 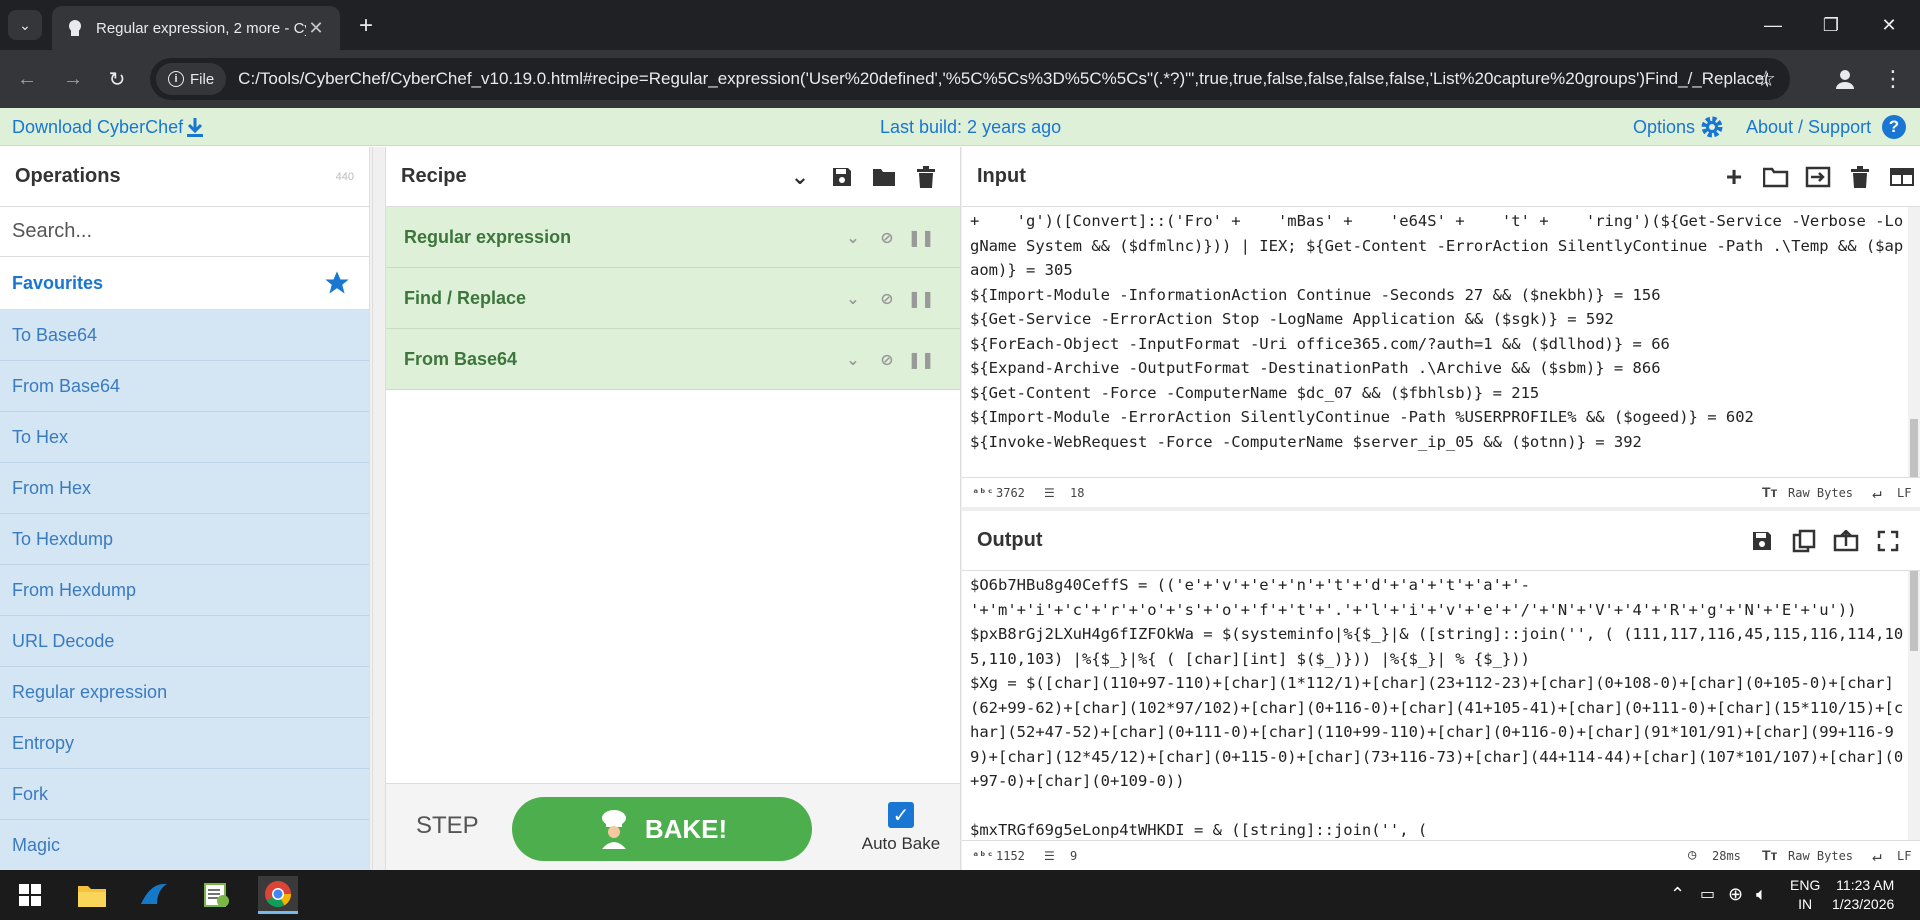 I want to click on open-file-icon, so click(x=1818, y=177).